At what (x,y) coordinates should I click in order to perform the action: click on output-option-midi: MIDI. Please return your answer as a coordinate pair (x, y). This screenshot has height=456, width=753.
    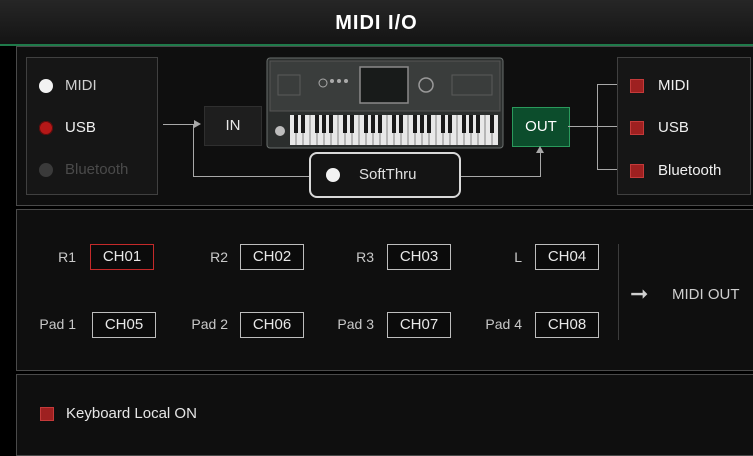
    Looking at the image, I should click on (687, 86).